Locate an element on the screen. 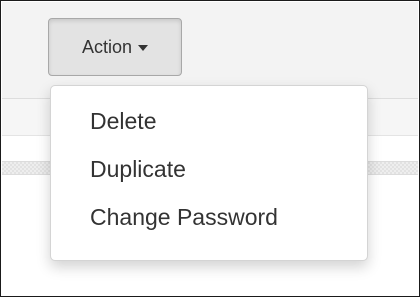 The height and width of the screenshot is (297, 420). menu-item-duplicate: Duplicate is located at coordinates (209, 175).